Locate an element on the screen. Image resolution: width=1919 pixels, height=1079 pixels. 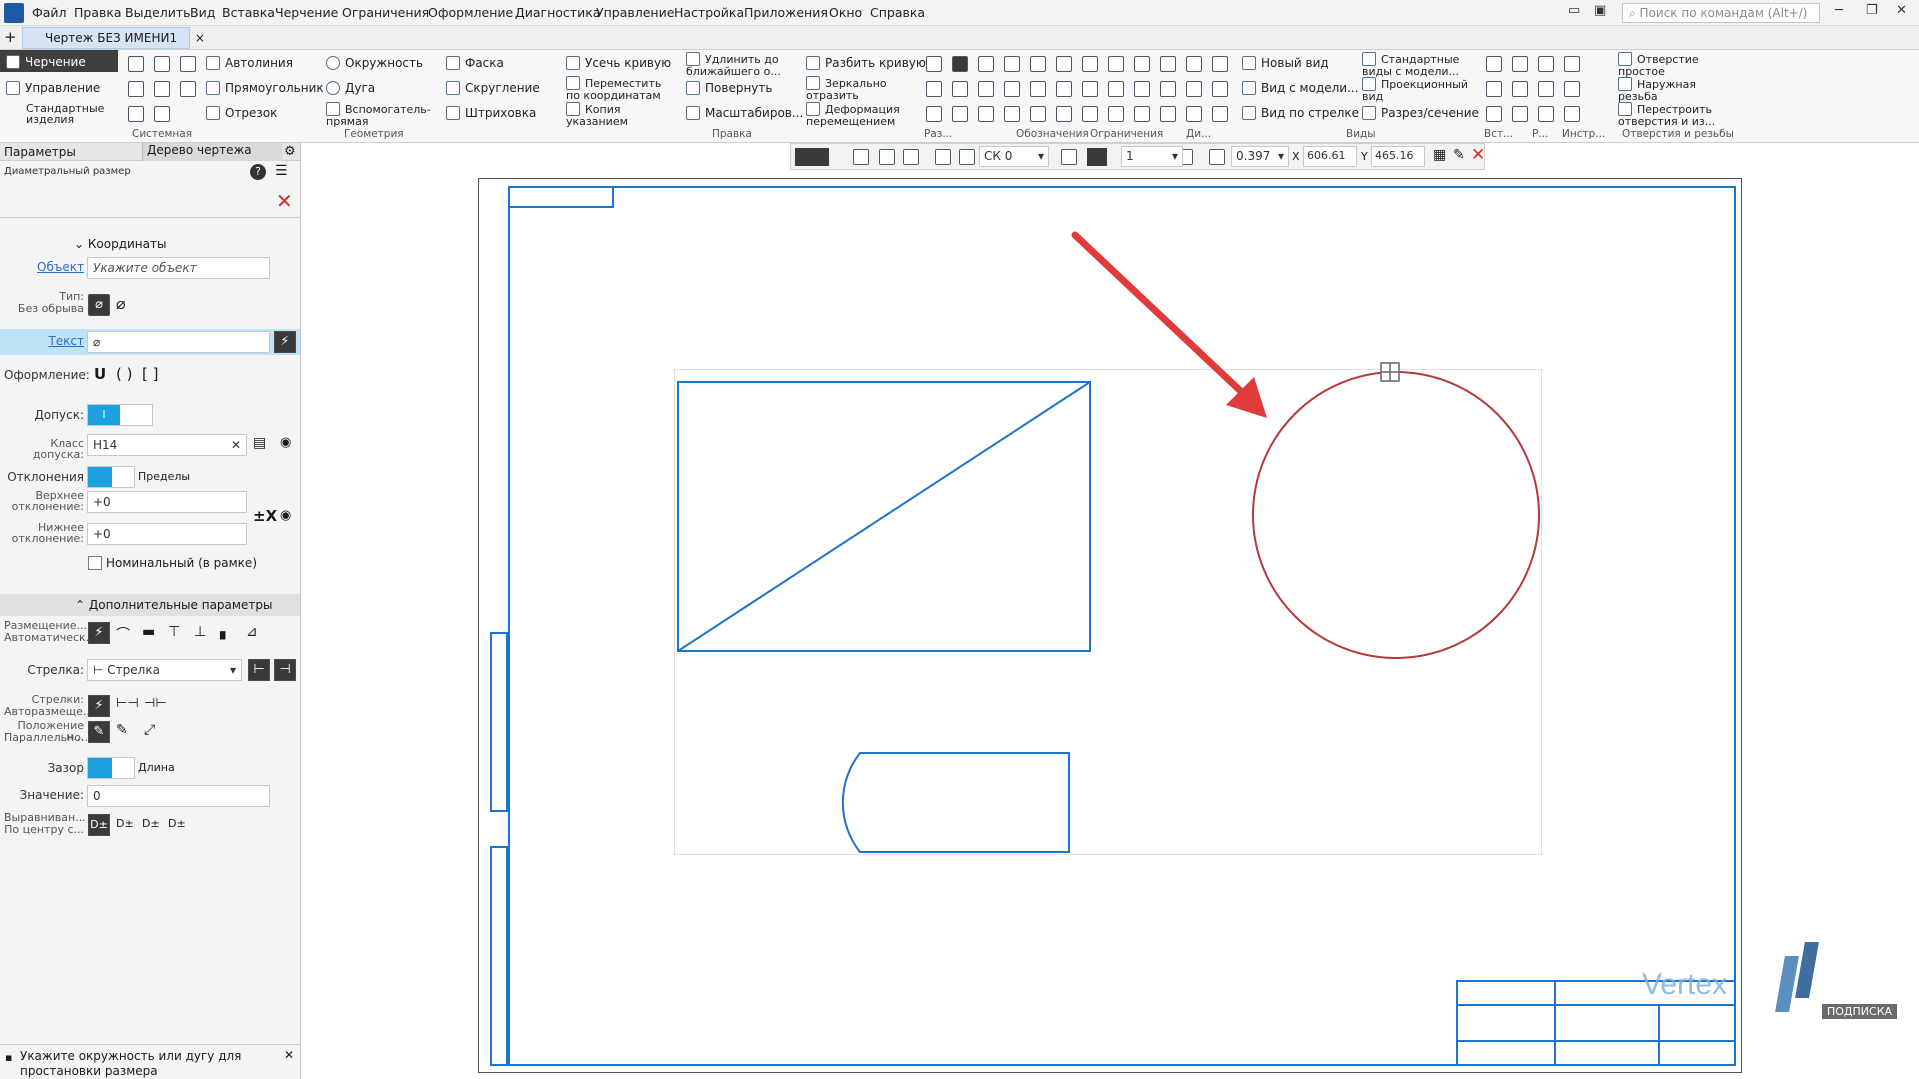
selected-circle is located at coordinates (1396, 515).